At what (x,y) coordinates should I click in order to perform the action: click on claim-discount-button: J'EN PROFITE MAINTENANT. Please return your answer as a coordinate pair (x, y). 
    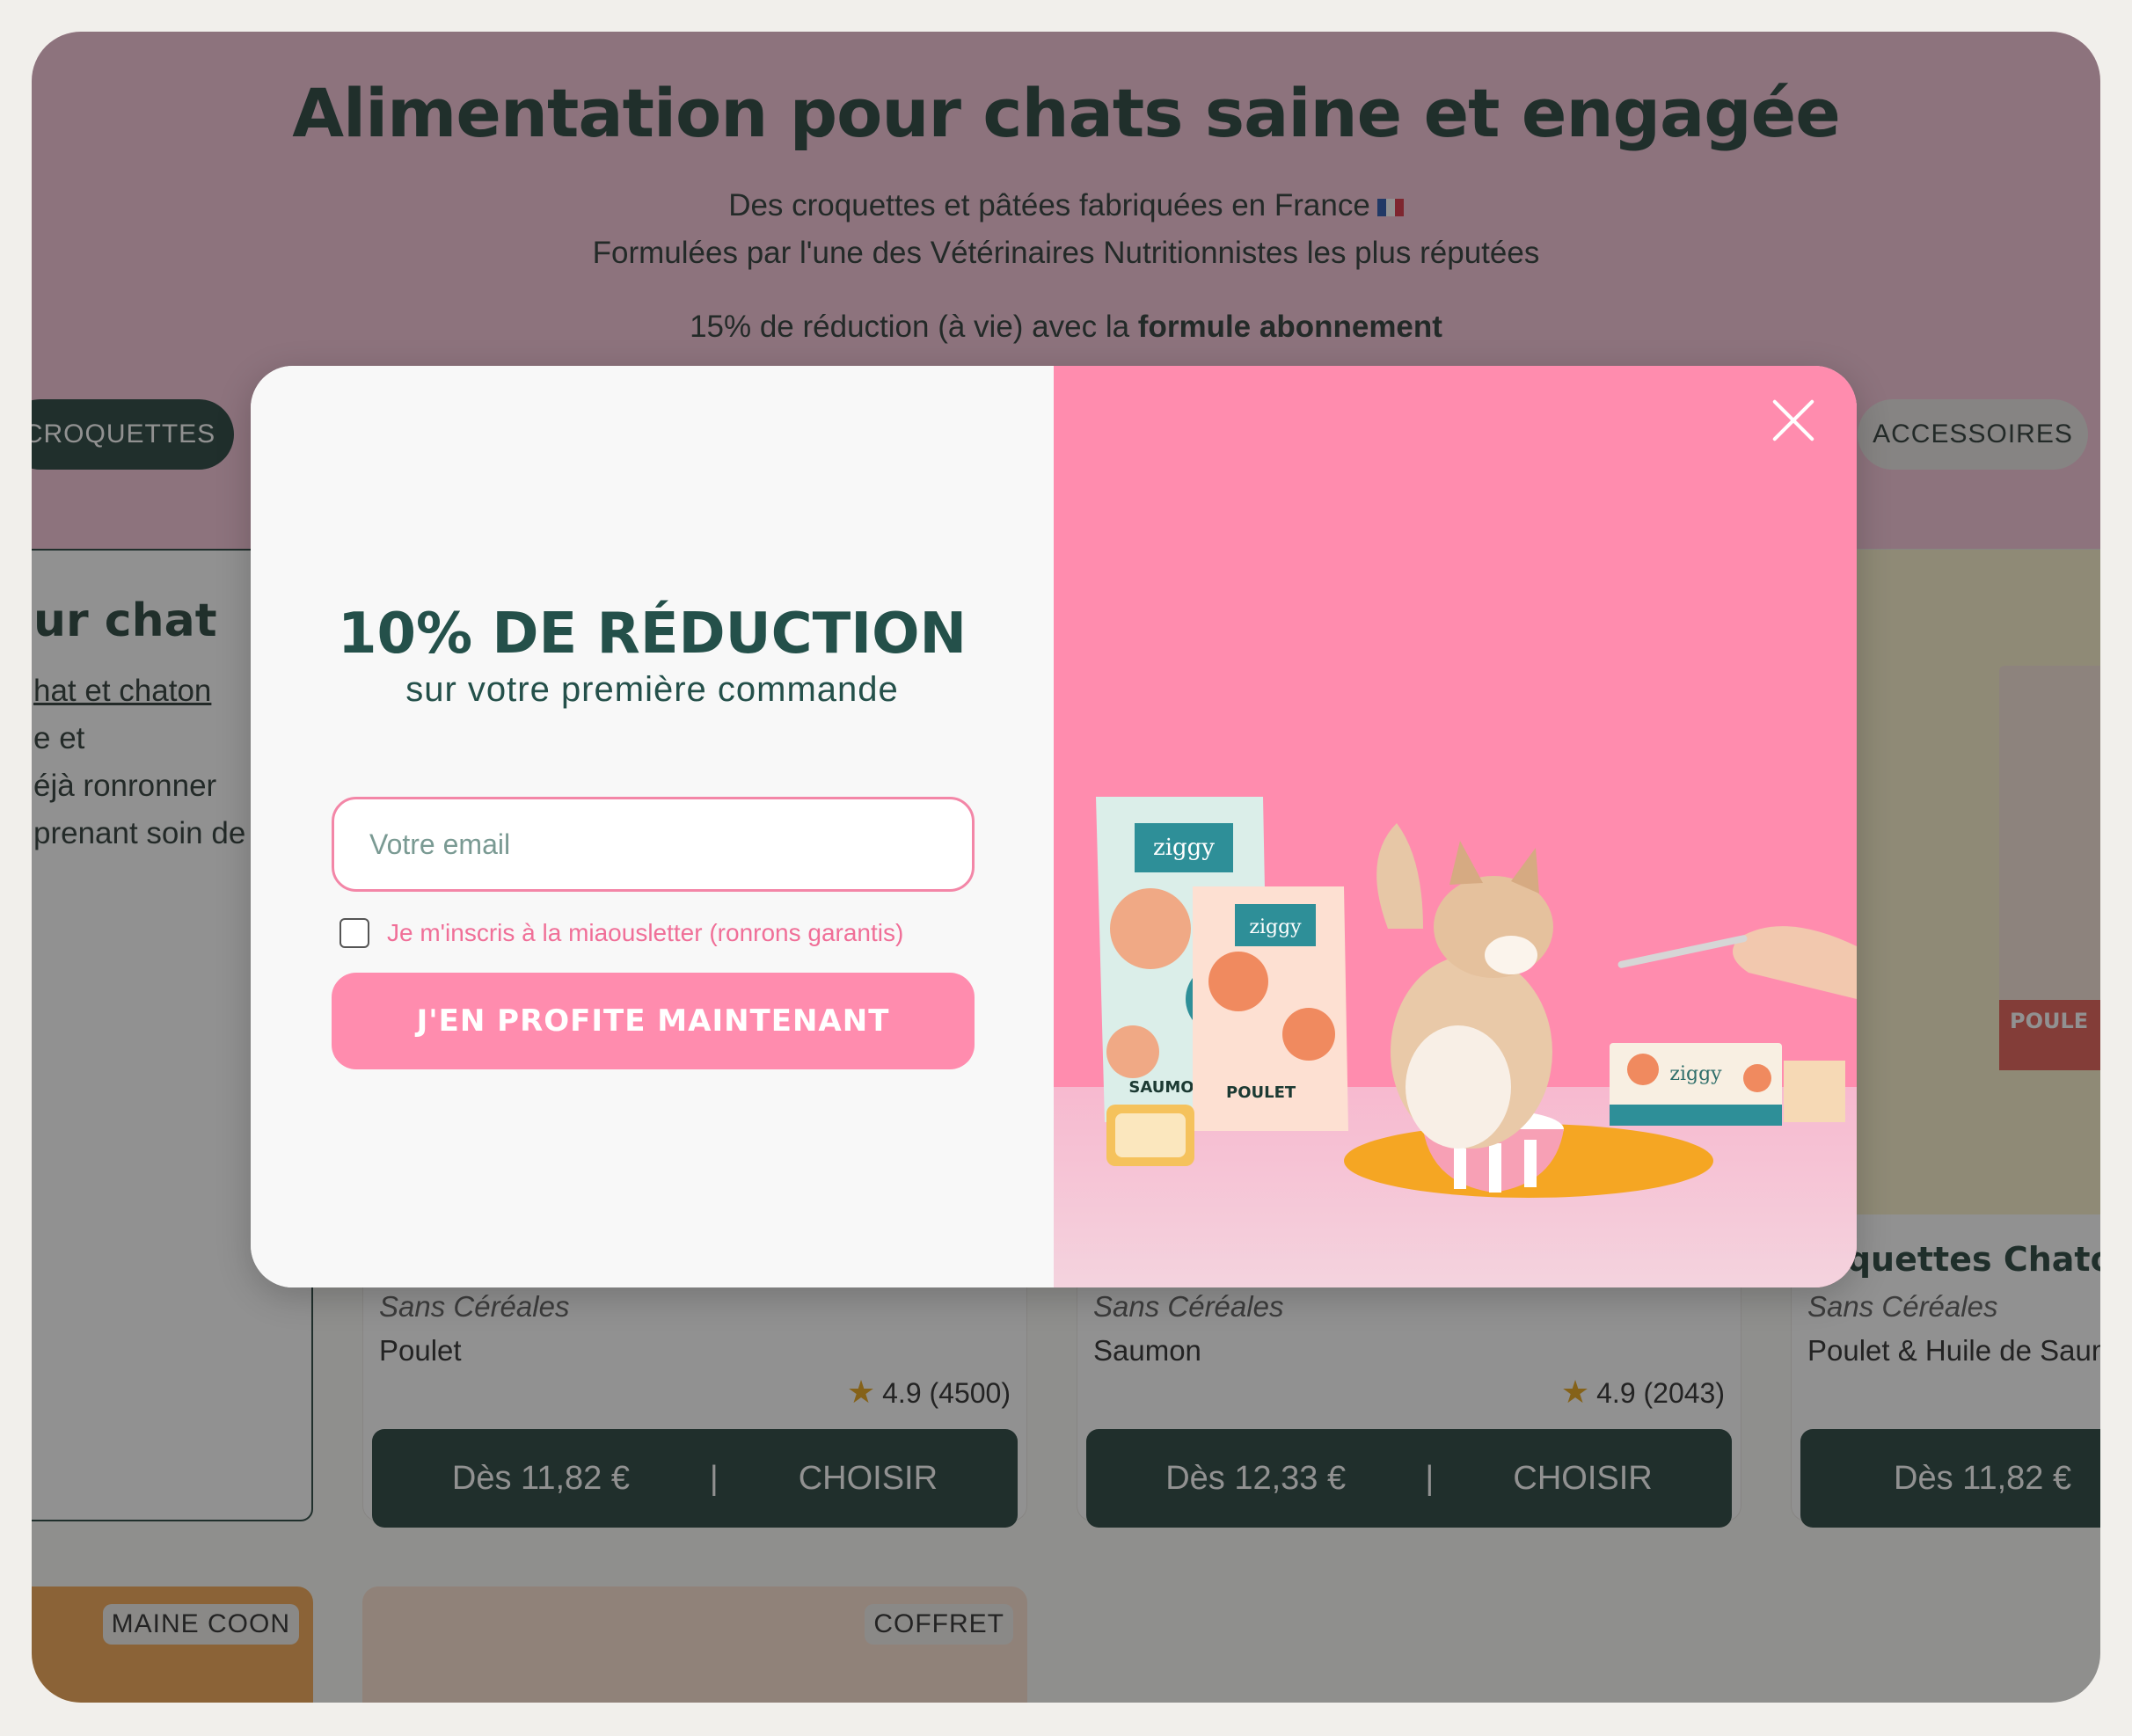
    Looking at the image, I should click on (654, 1021).